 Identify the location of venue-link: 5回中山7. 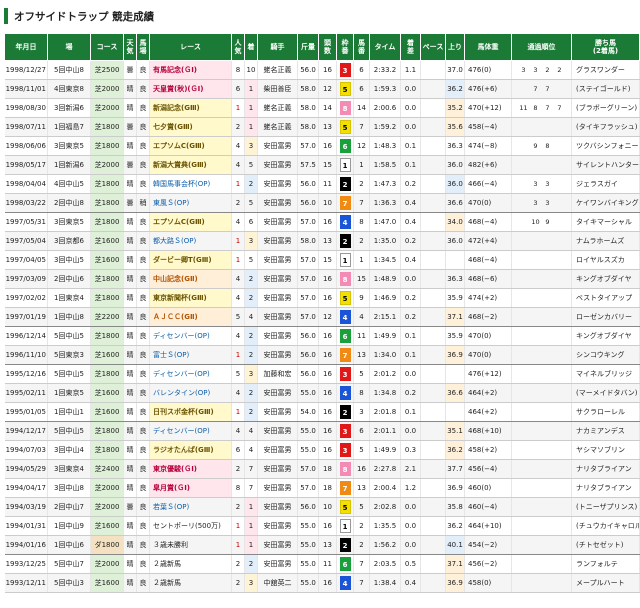
(69, 564).